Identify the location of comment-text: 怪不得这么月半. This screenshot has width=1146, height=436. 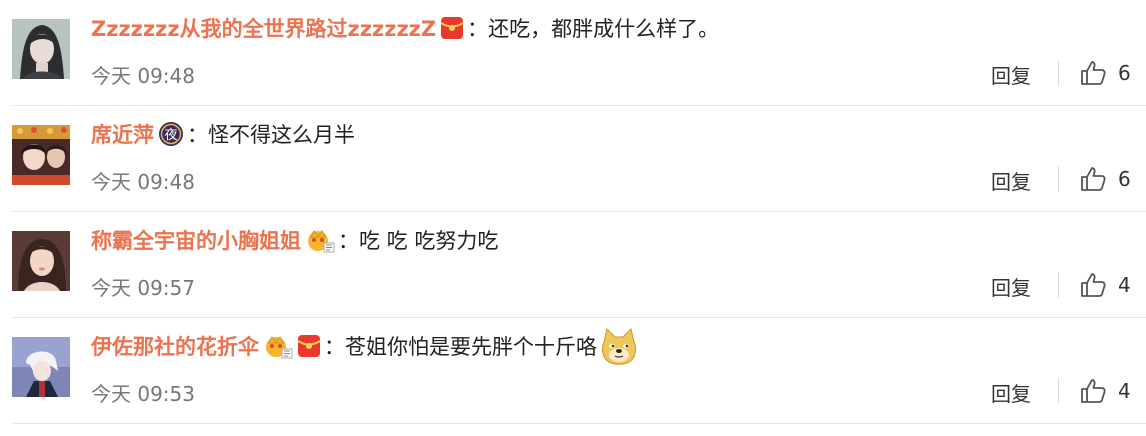
(281, 135).